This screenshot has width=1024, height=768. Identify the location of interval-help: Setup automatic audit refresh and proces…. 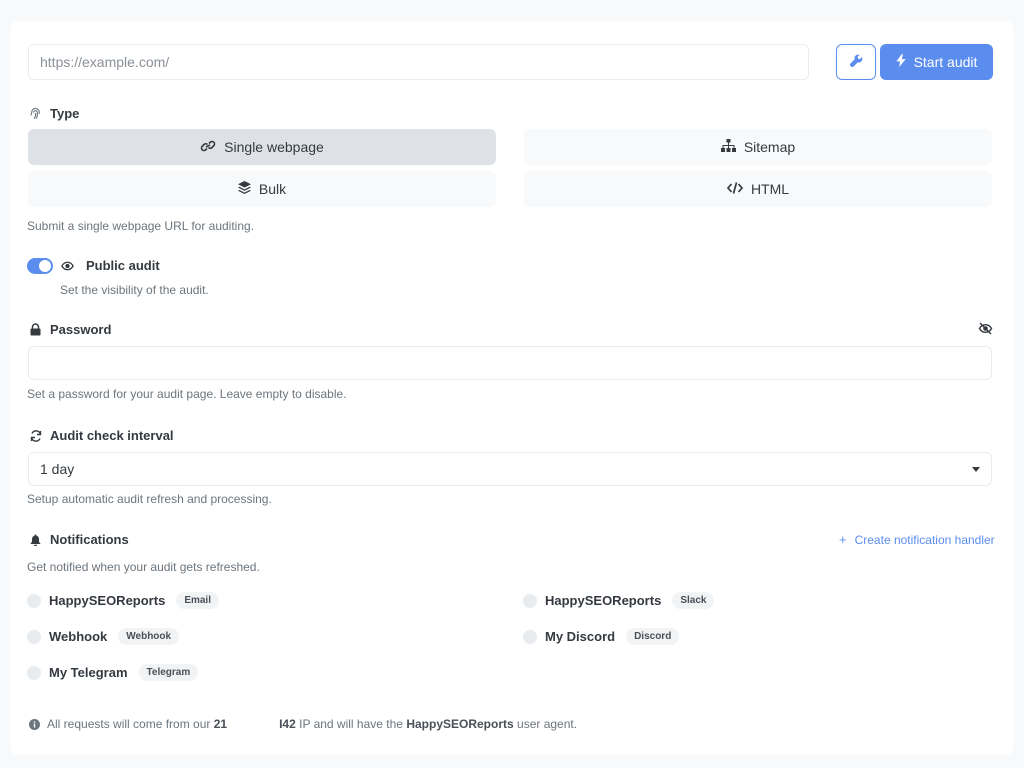
(149, 499).